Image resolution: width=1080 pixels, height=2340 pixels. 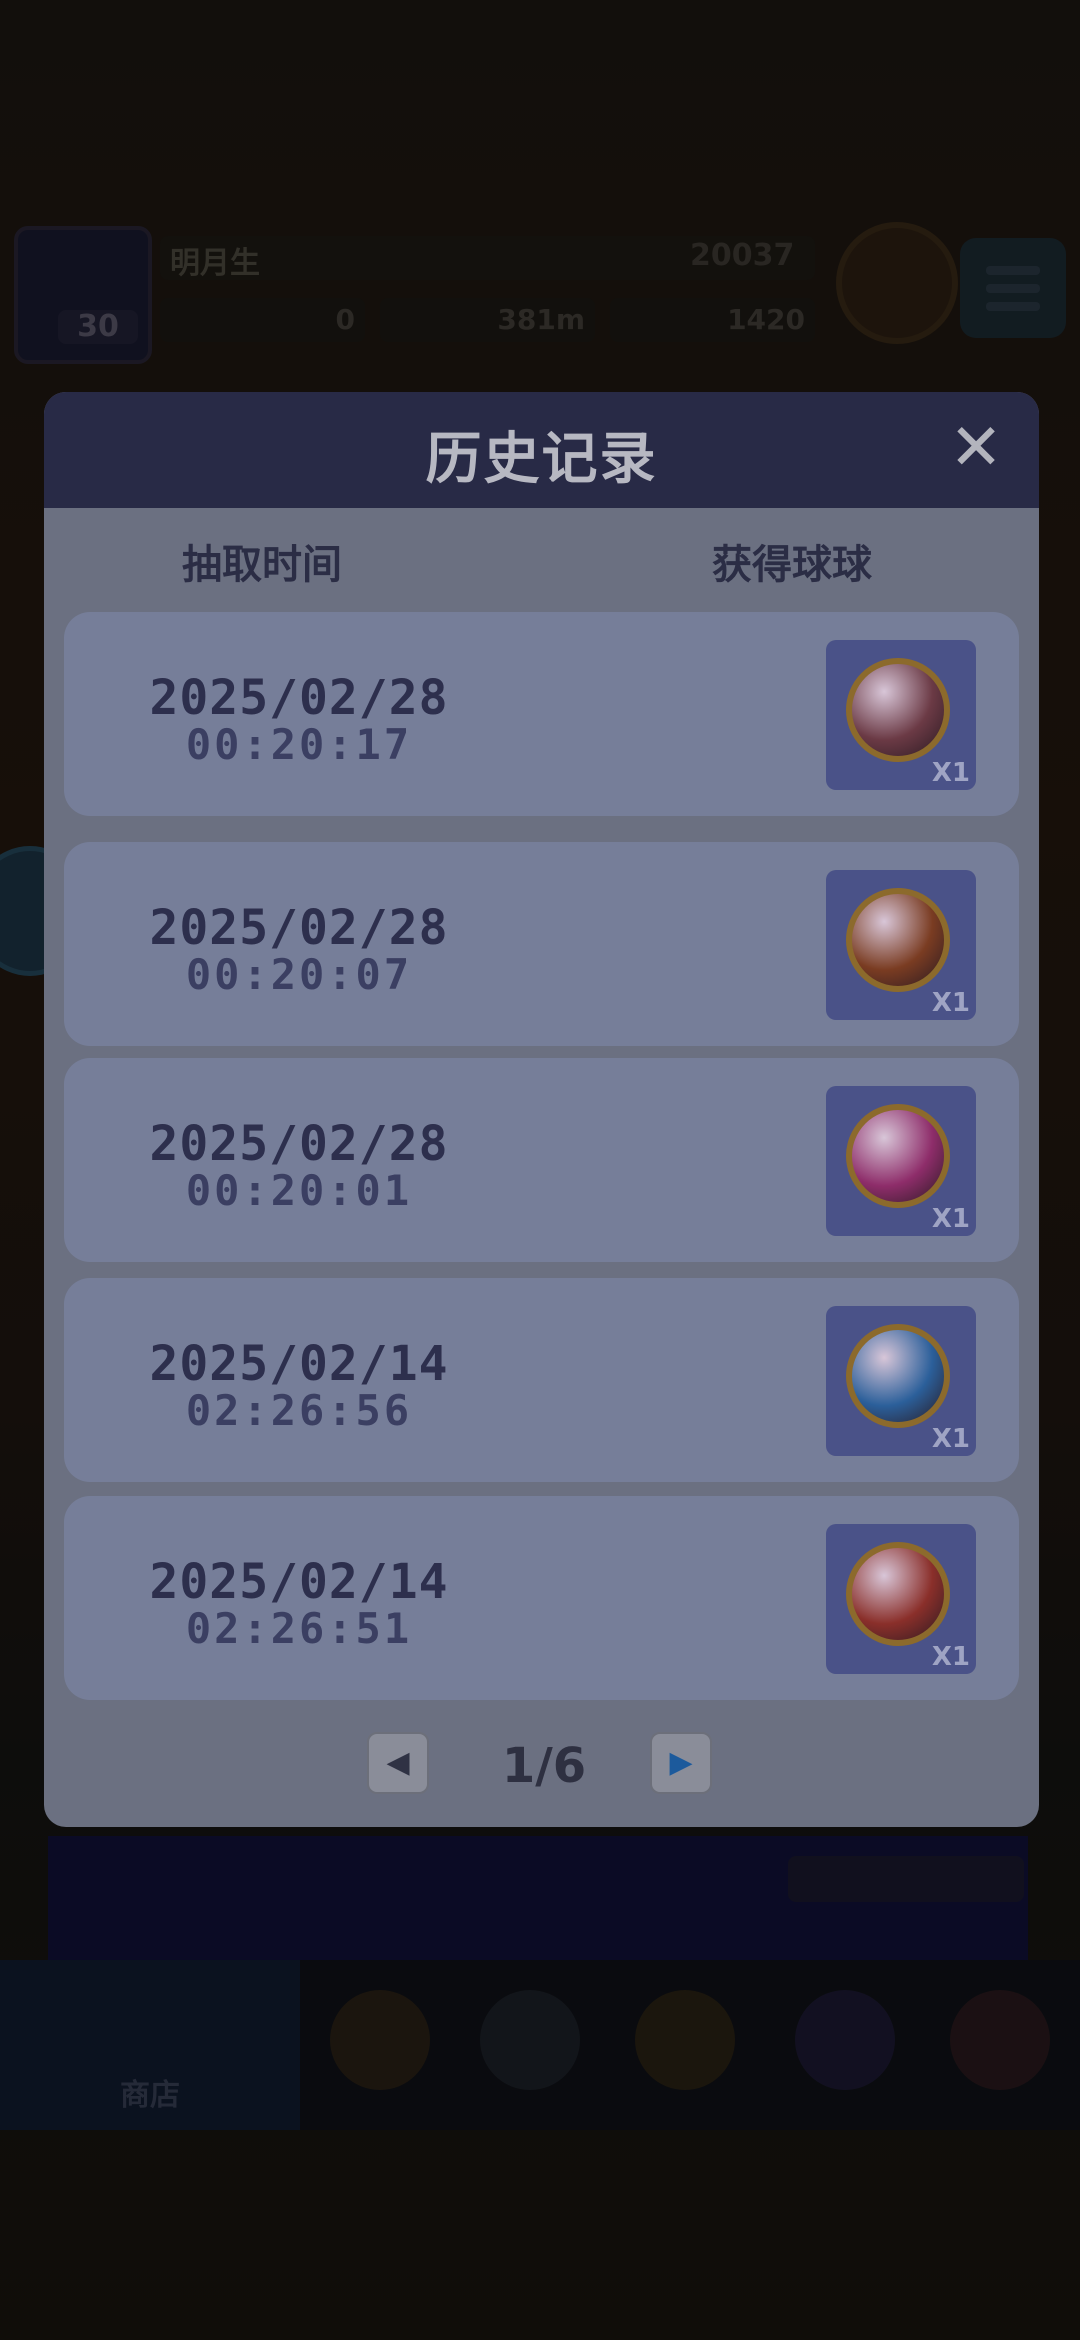 I want to click on dialog-header: 历史记录 ✕, so click(x=541, y=450).